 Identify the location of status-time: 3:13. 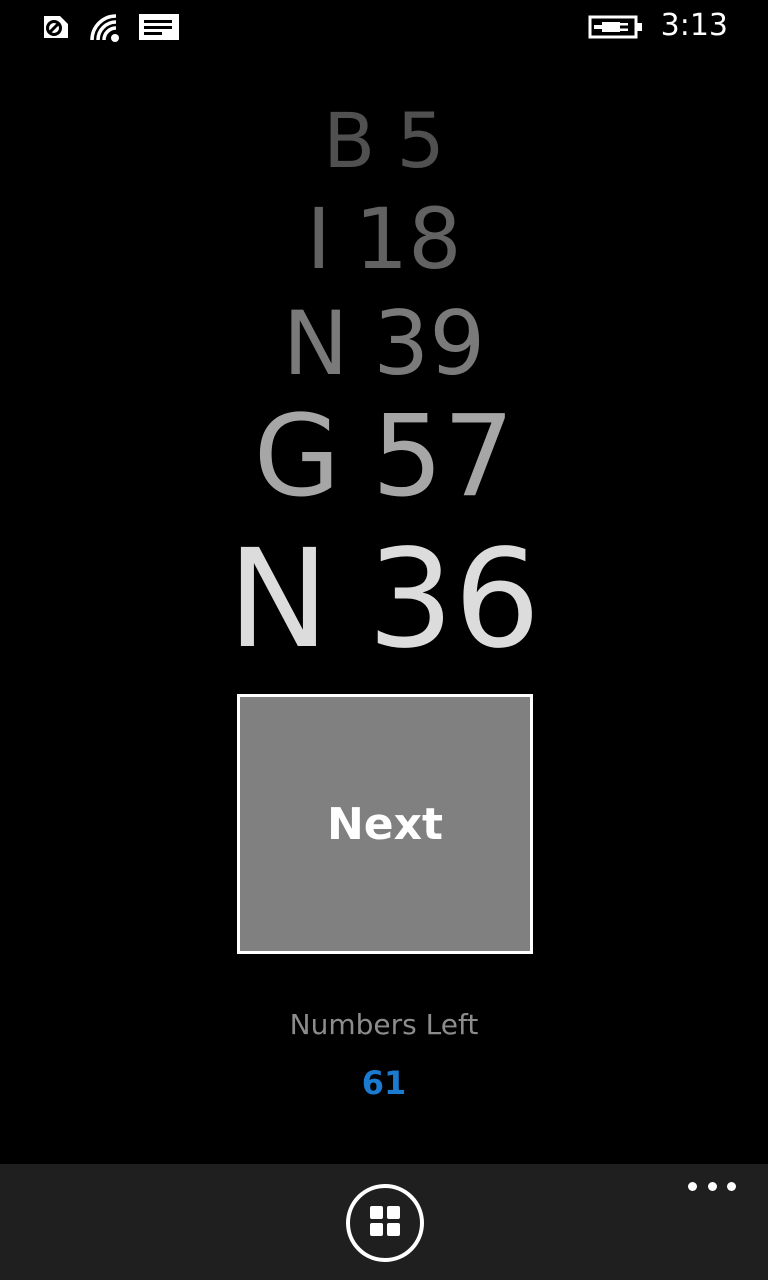
(694, 25).